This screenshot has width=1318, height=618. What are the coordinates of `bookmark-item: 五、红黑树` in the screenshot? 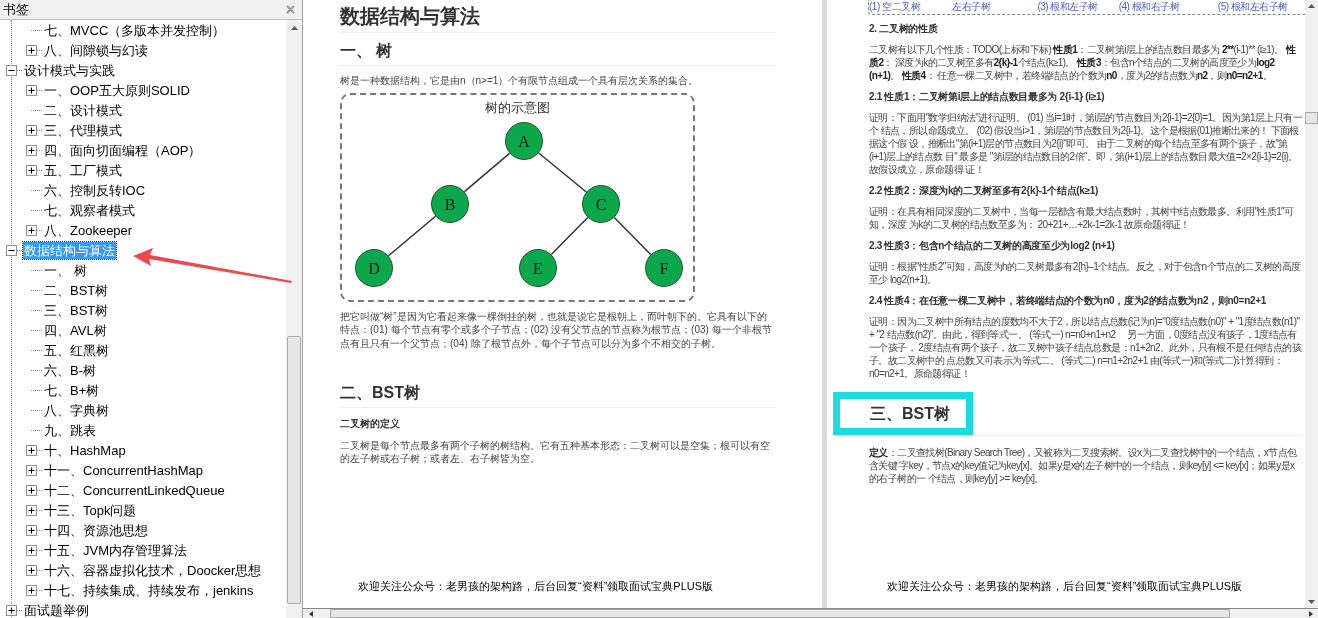 It's located at (76, 350).